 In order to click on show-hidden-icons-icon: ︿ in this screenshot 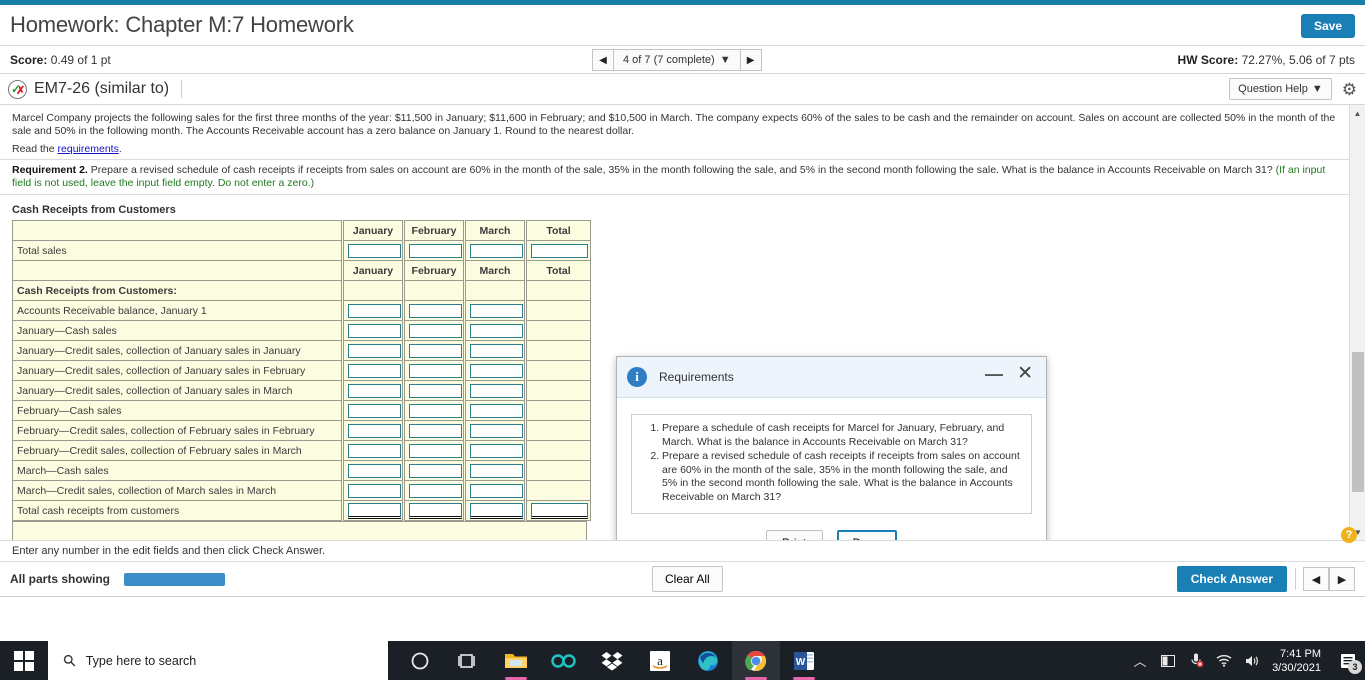, I will do `click(1140, 660)`.